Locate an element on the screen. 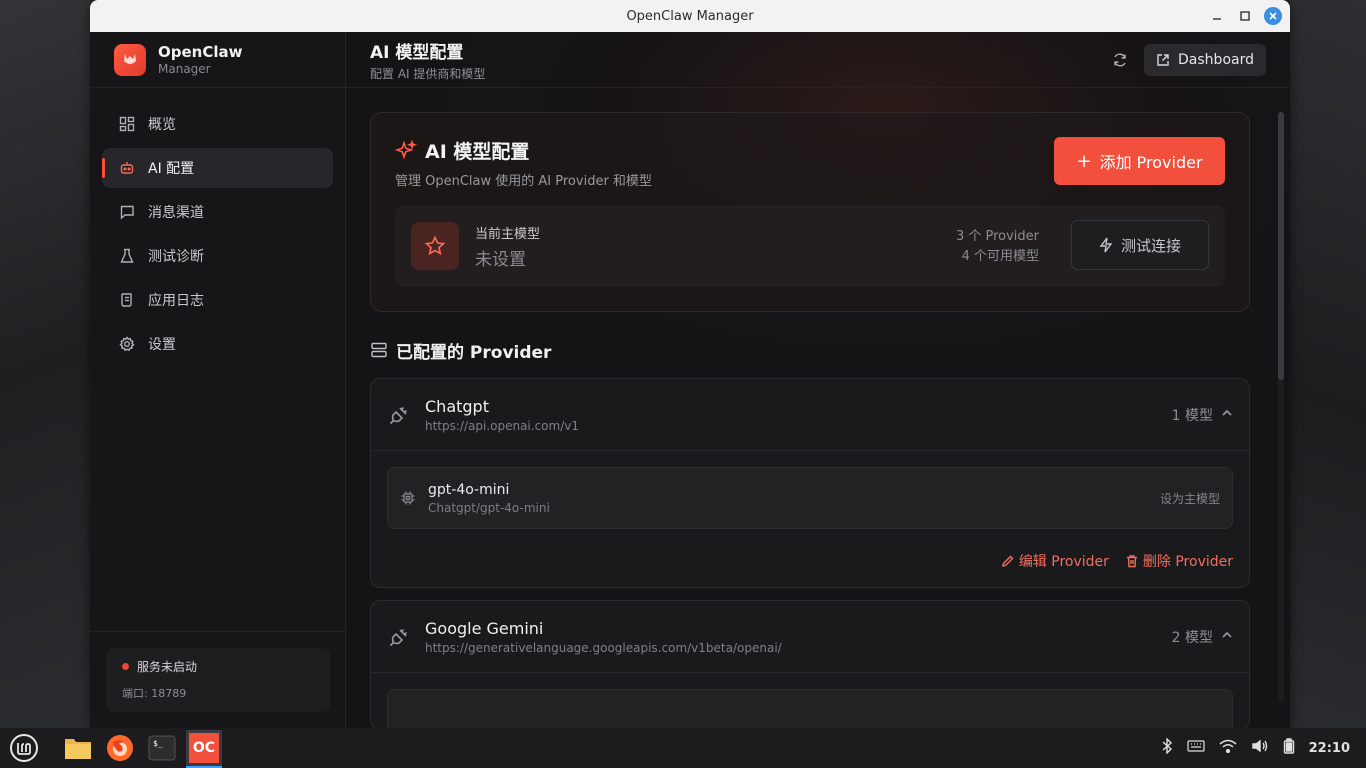 The width and height of the screenshot is (1366, 768). battery-icon is located at coordinates (1289, 748).